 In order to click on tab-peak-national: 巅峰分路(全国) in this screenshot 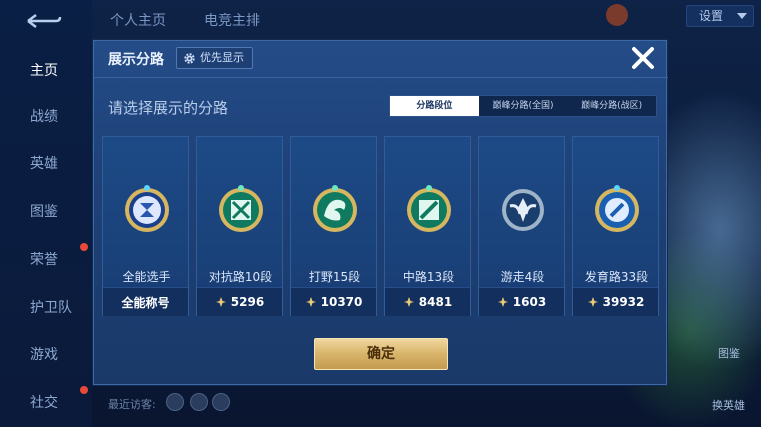, I will do `click(523, 106)`.